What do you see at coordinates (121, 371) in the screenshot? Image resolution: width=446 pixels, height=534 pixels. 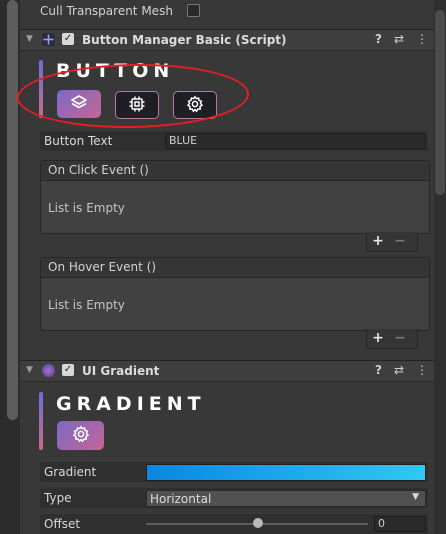 I see `component-title: UI Gradient` at bounding box center [121, 371].